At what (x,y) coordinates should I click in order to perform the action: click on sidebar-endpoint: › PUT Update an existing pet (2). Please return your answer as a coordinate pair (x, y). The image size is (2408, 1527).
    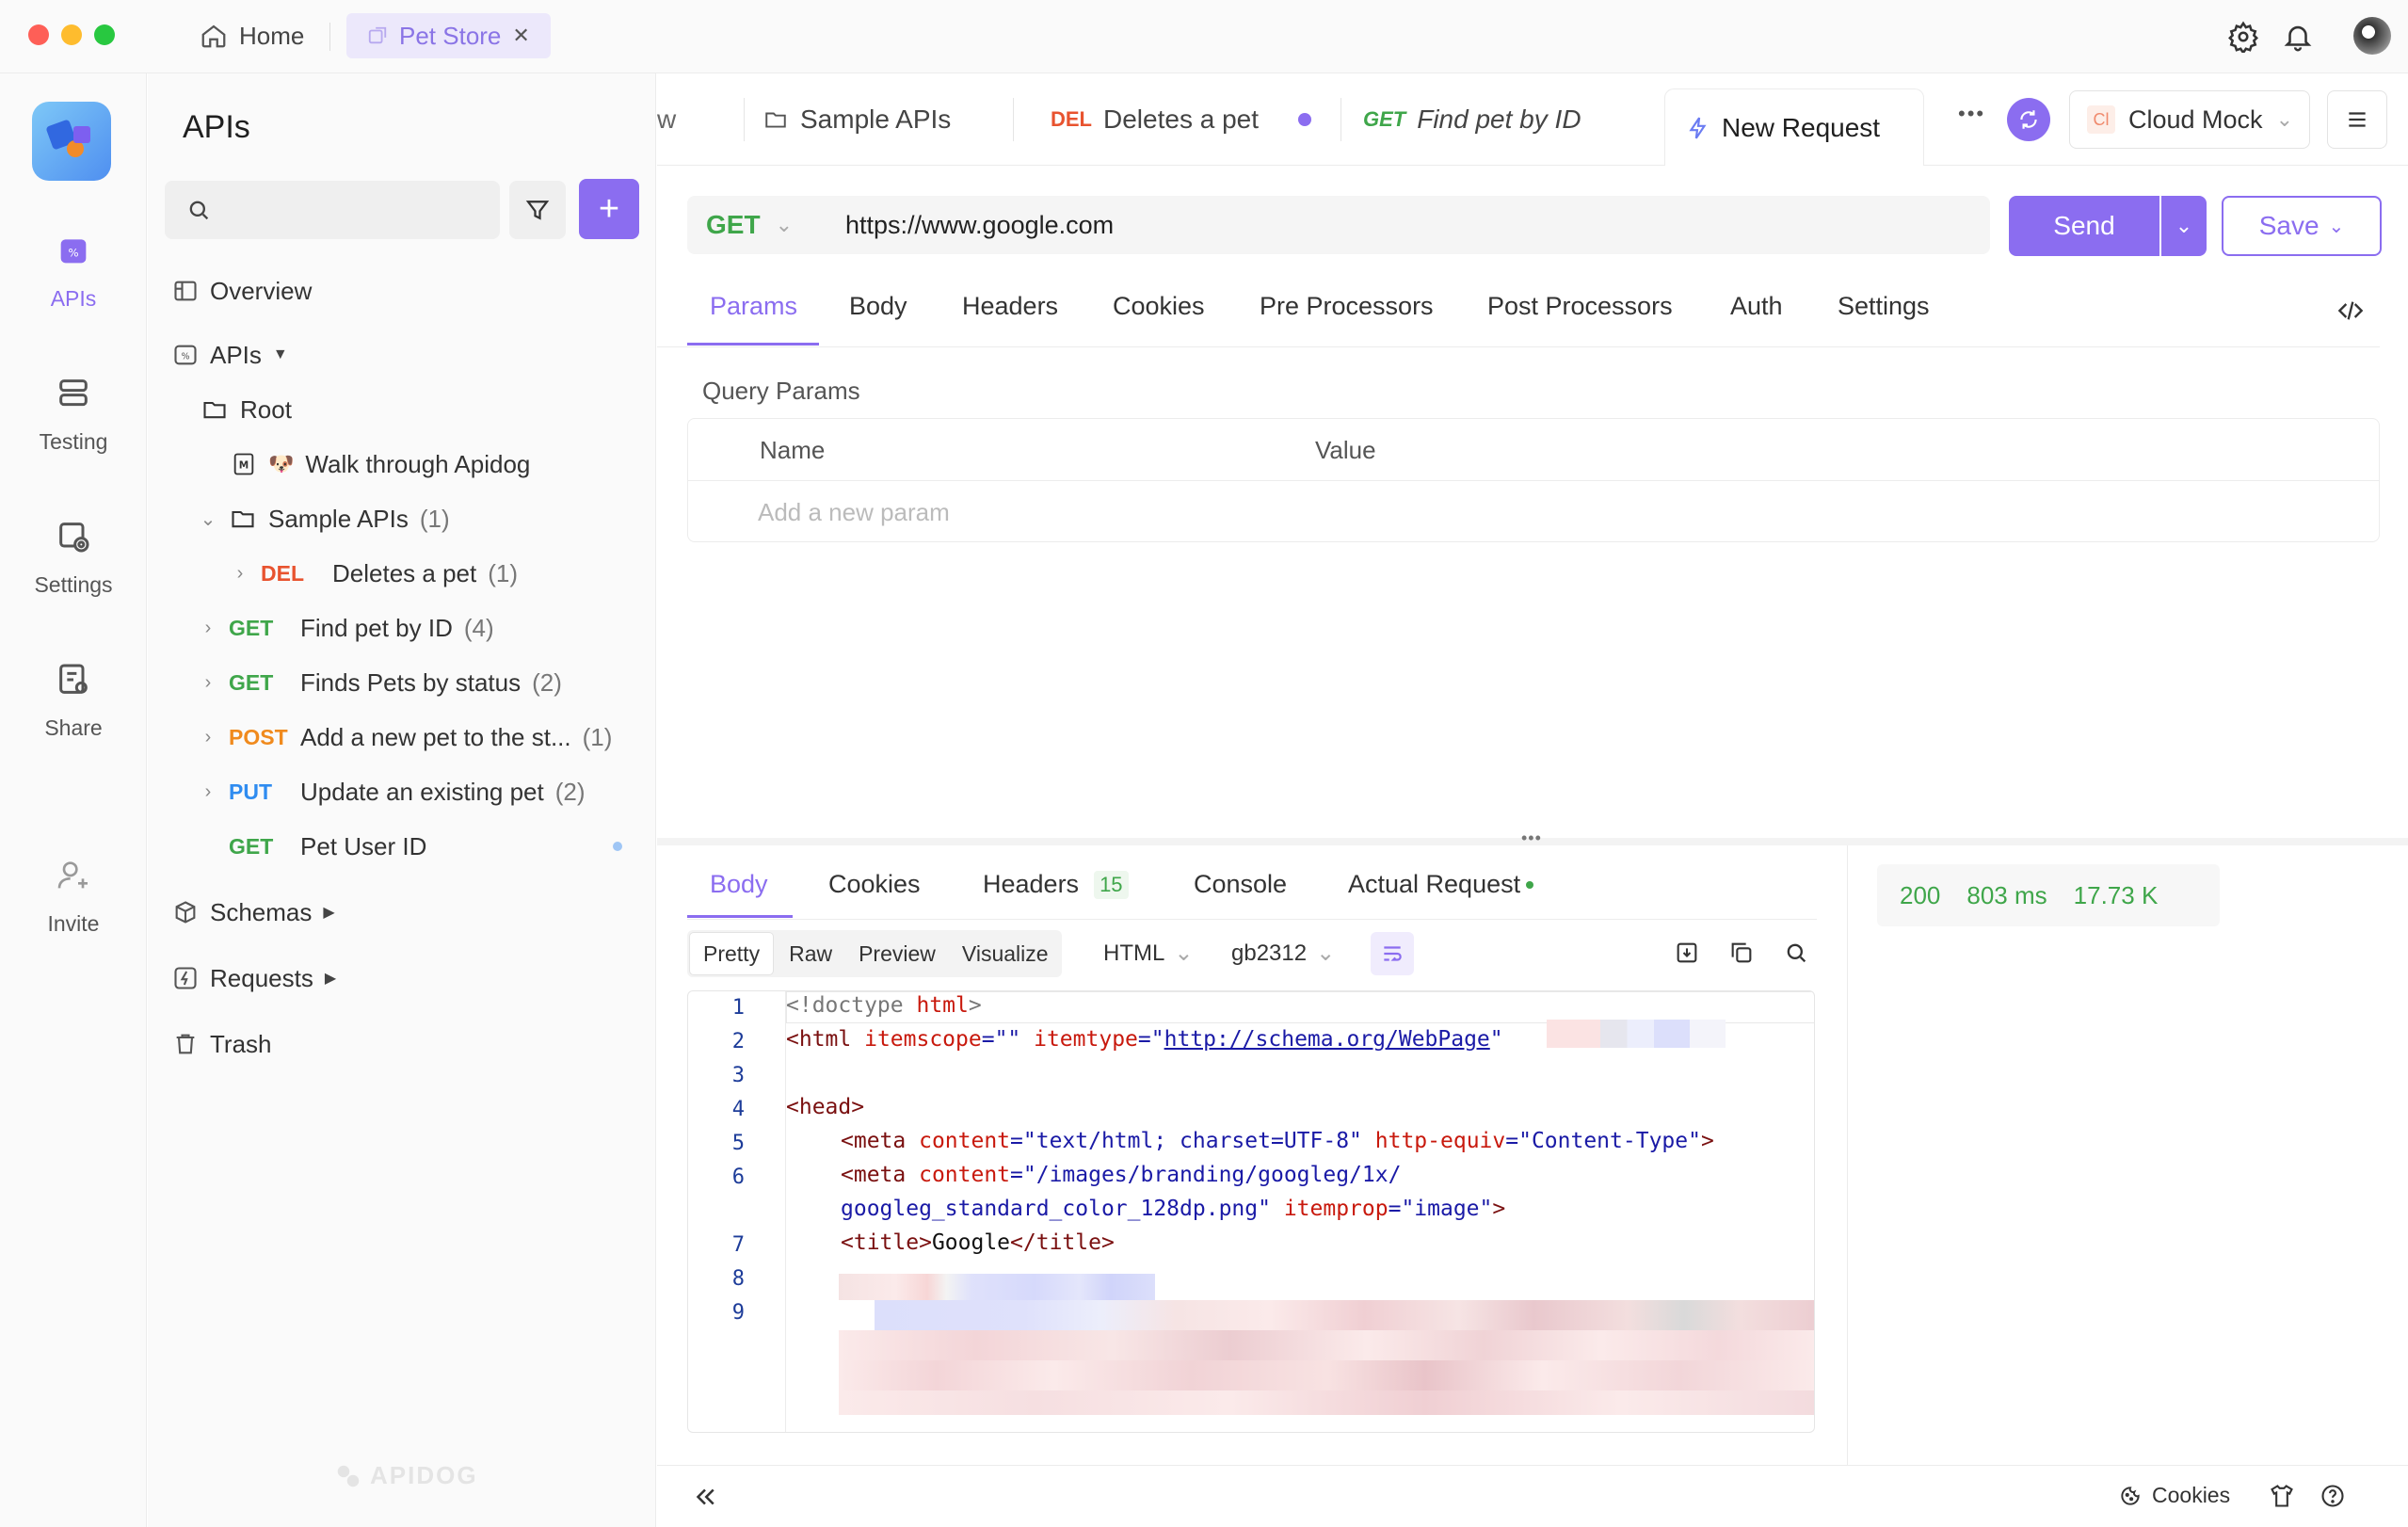
    Looking at the image, I should click on (393, 791).